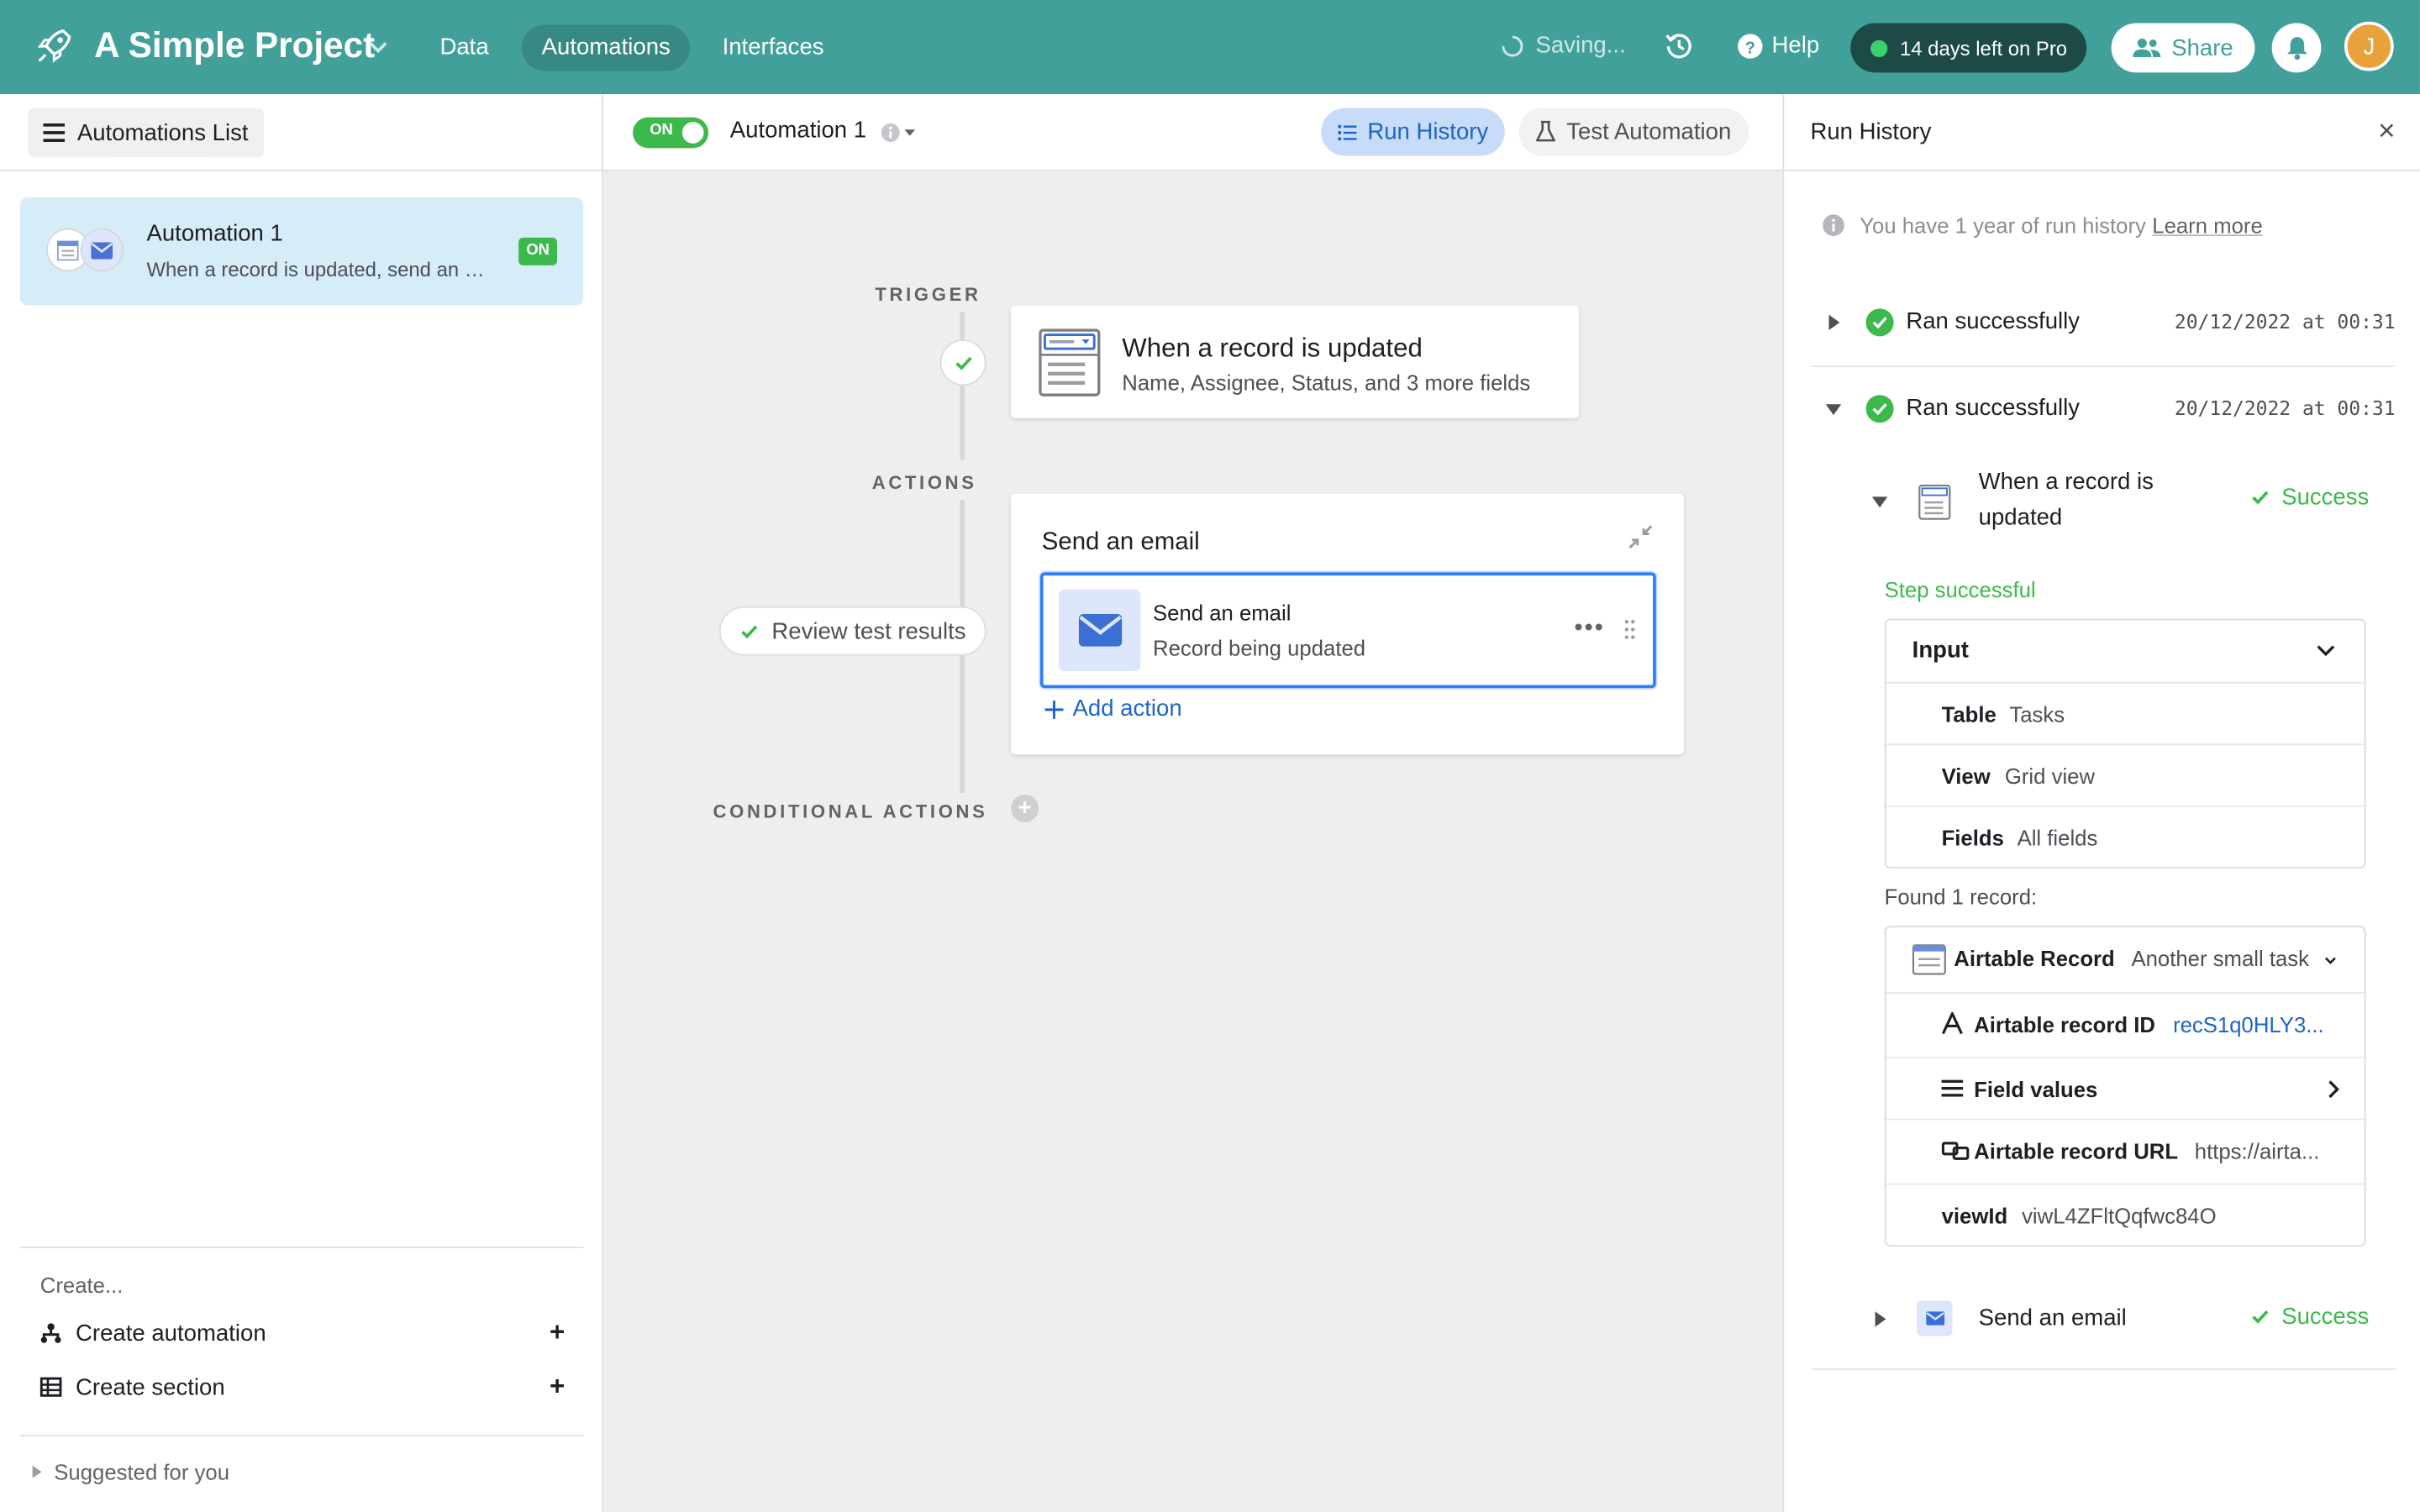 This screenshot has height=1512, width=2420. What do you see at coordinates (2036, 1089) in the screenshot?
I see `field-values-label: Field values` at bounding box center [2036, 1089].